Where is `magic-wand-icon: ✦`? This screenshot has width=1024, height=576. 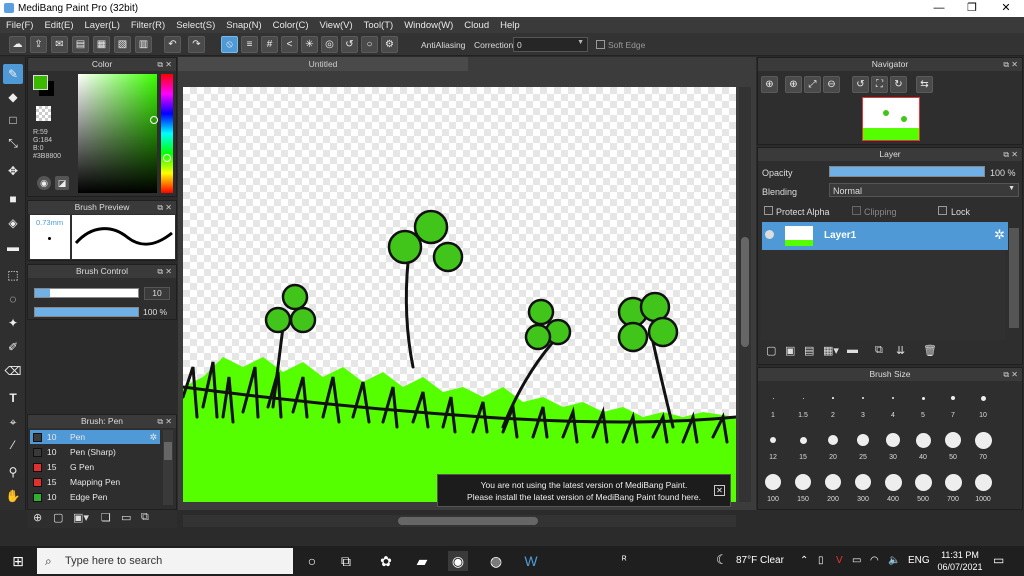 magic-wand-icon: ✦ is located at coordinates (13, 323).